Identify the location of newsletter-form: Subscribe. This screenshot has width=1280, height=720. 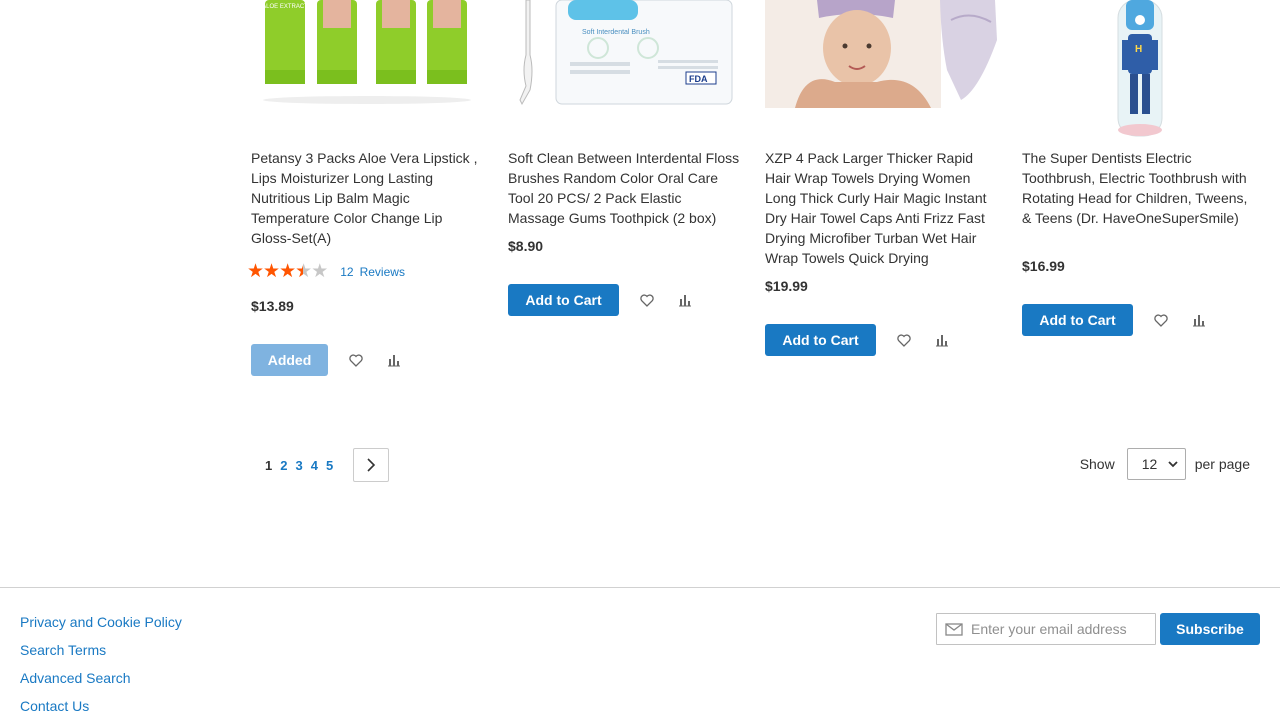
(1098, 629).